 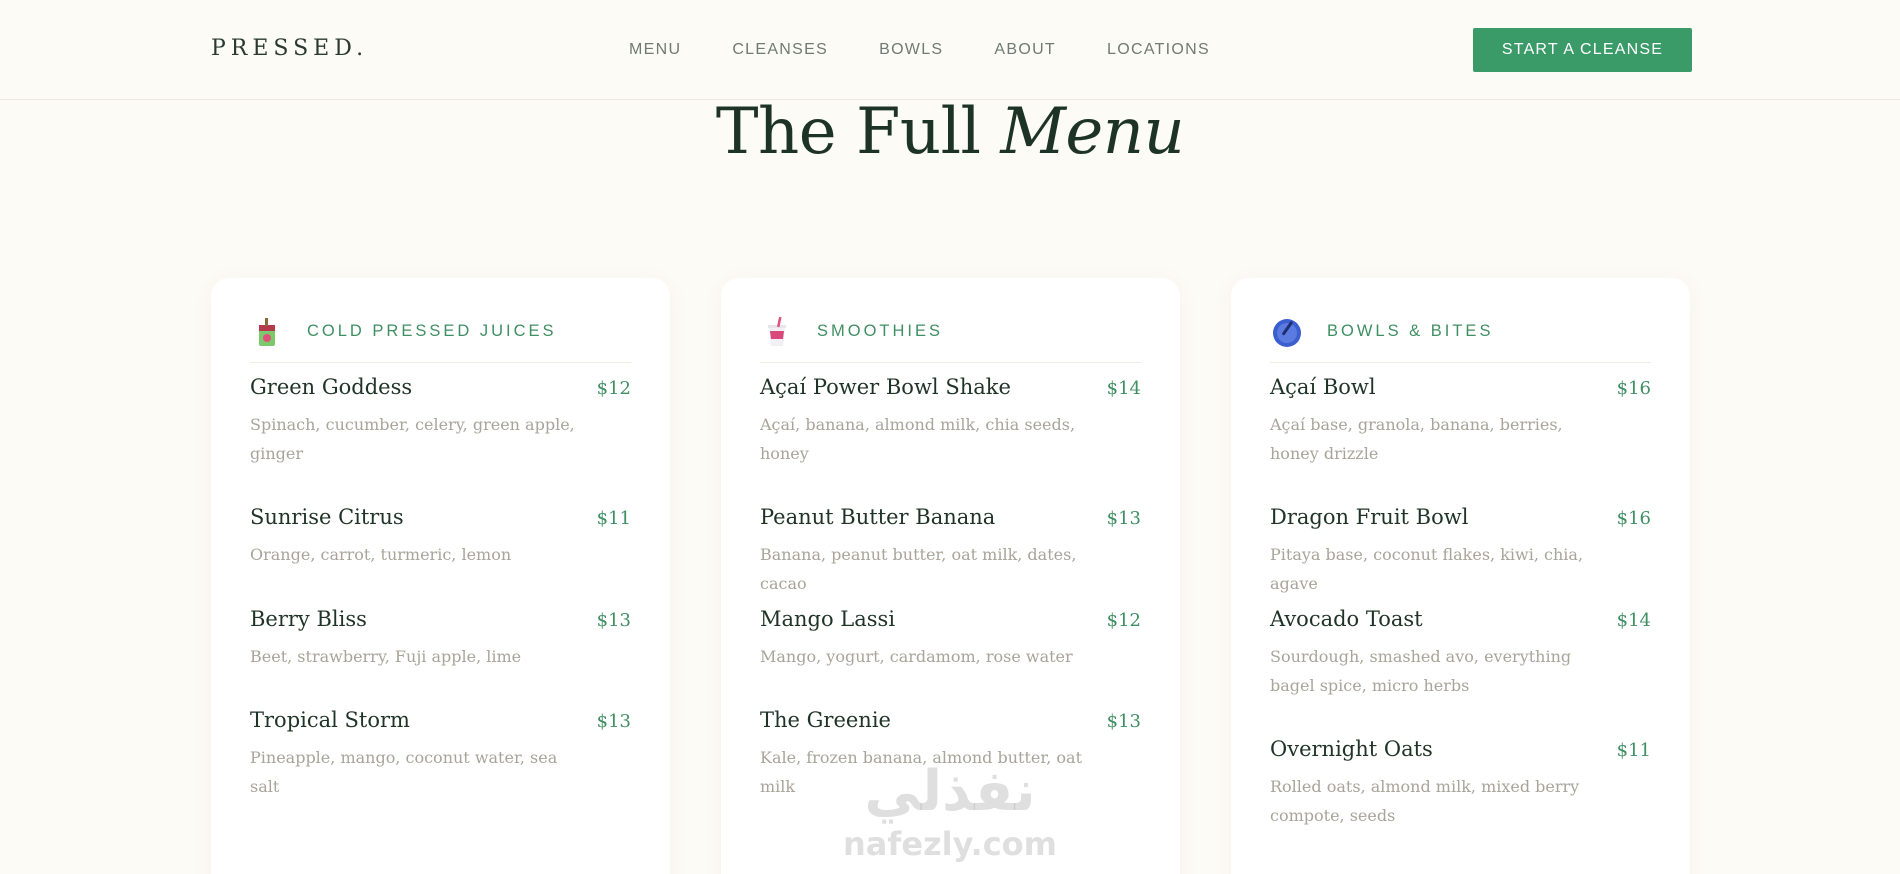 I want to click on nav-link-cleanses: CLEANSES, so click(x=780, y=50).